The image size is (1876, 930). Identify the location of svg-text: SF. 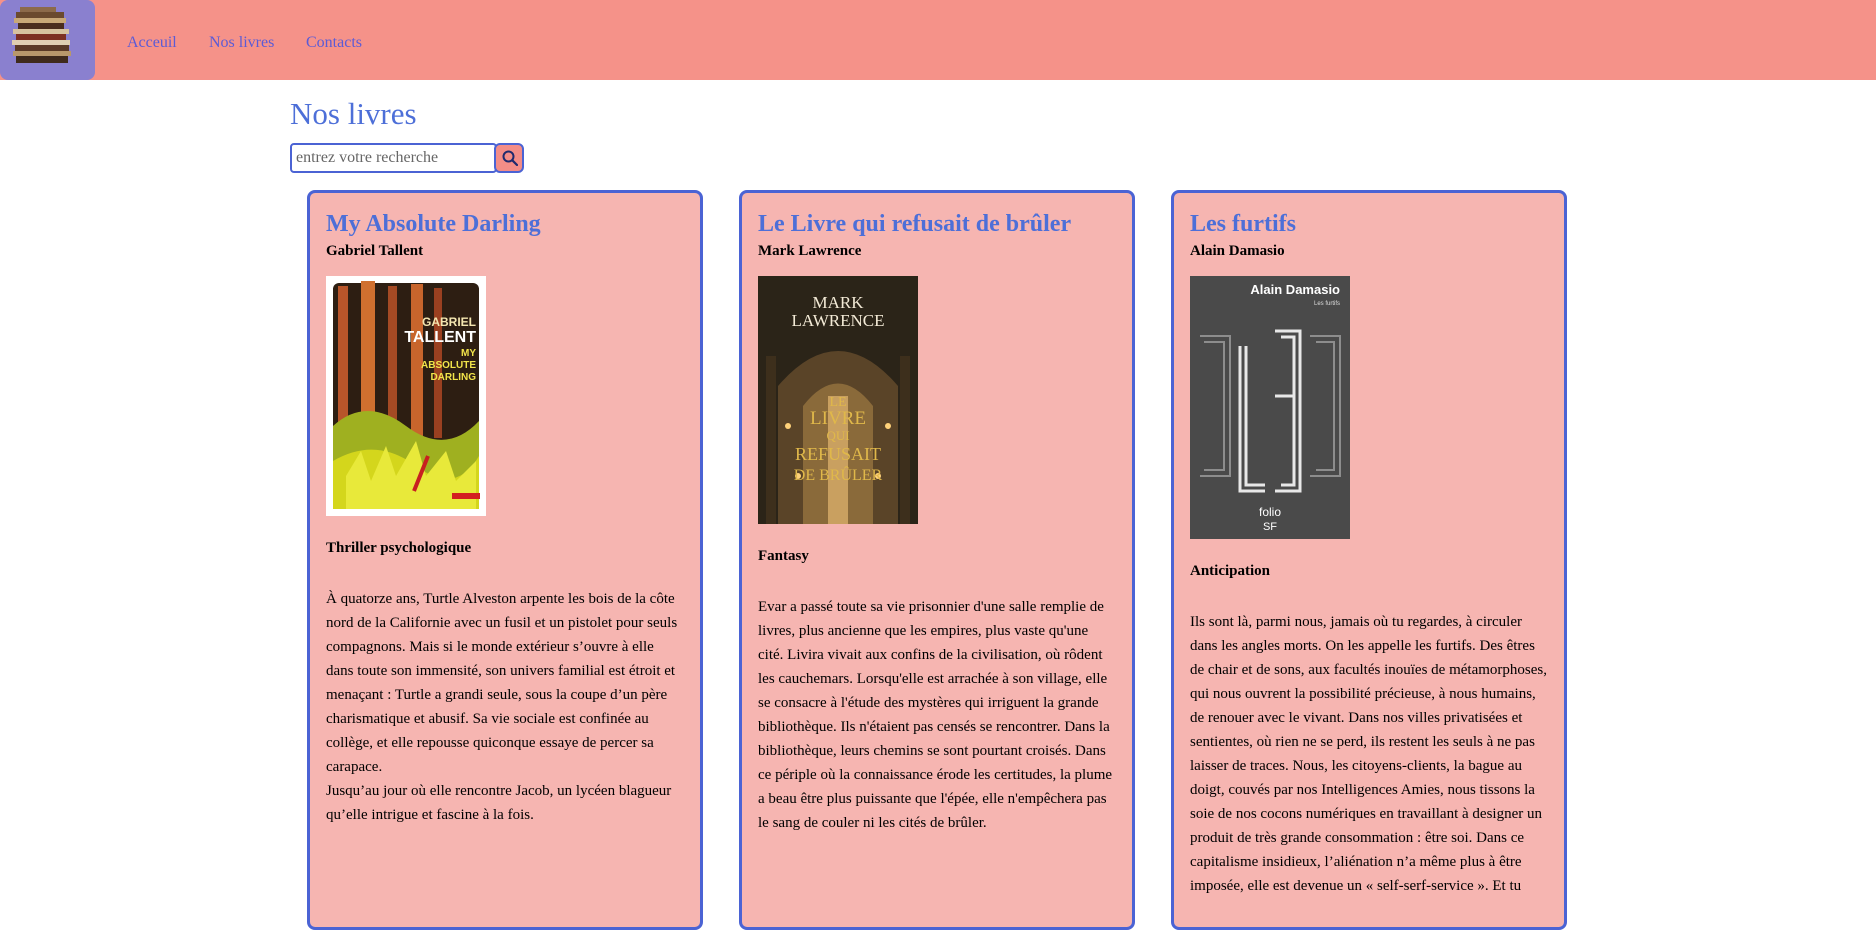
(1270, 527).